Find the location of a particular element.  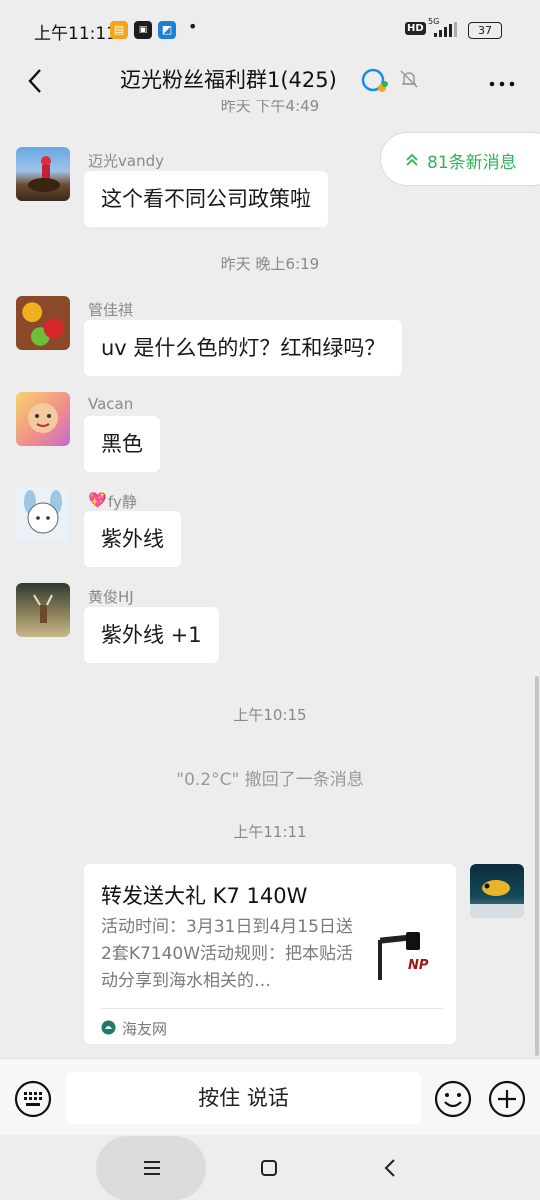

site-logo-icon is located at coordinates (108, 1027).